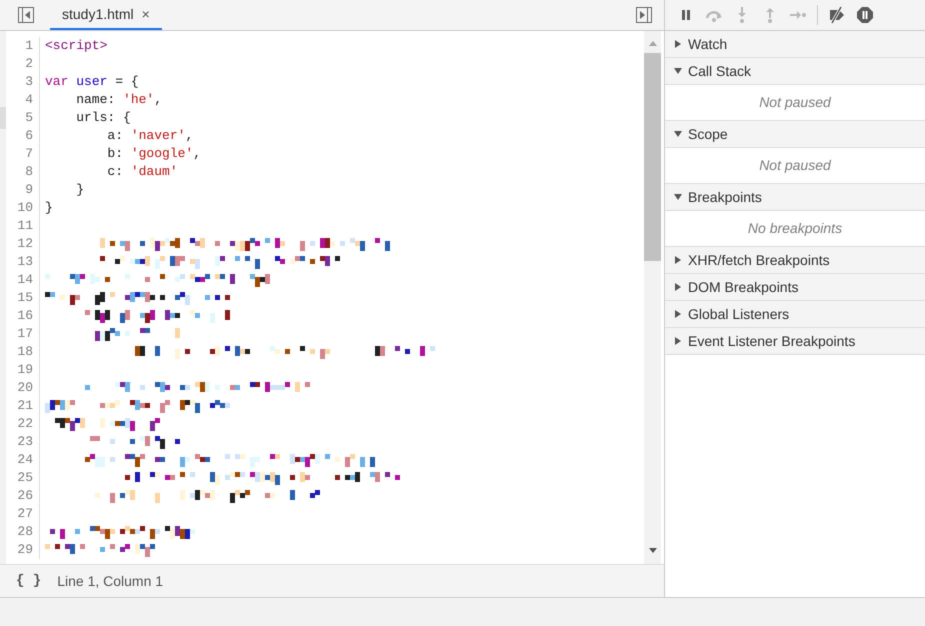 The height and width of the screenshot is (626, 925). I want to click on line-number: 2, so click(23, 64).